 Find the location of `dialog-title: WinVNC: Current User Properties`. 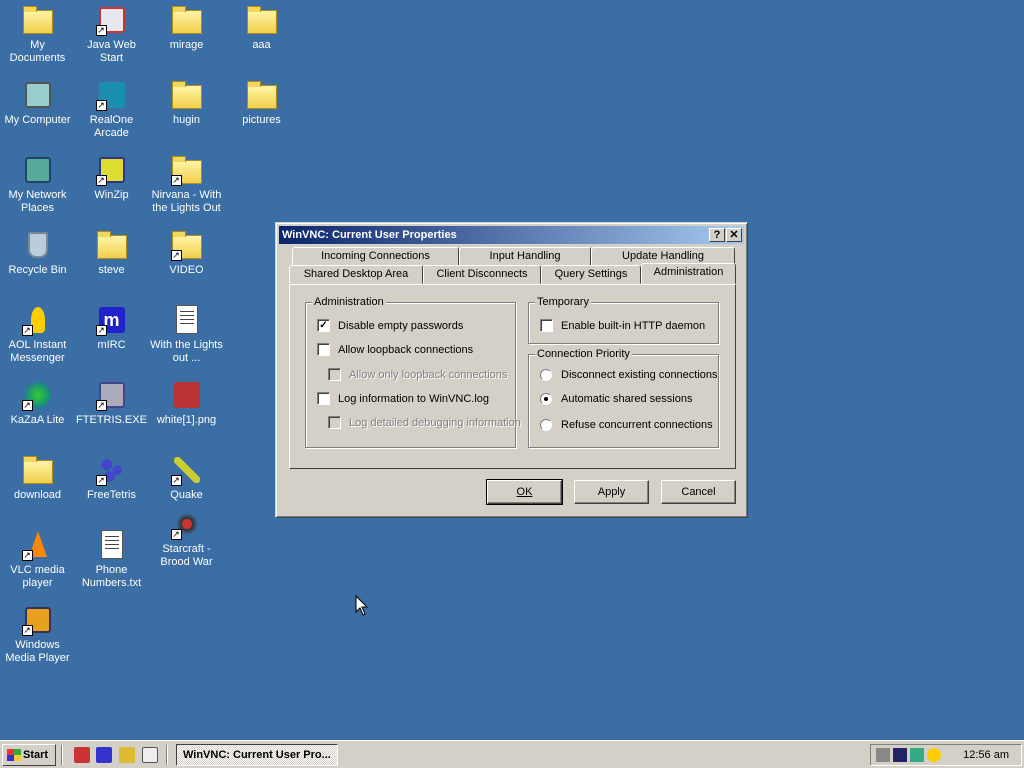

dialog-title: WinVNC: Current User Properties is located at coordinates (369, 235).